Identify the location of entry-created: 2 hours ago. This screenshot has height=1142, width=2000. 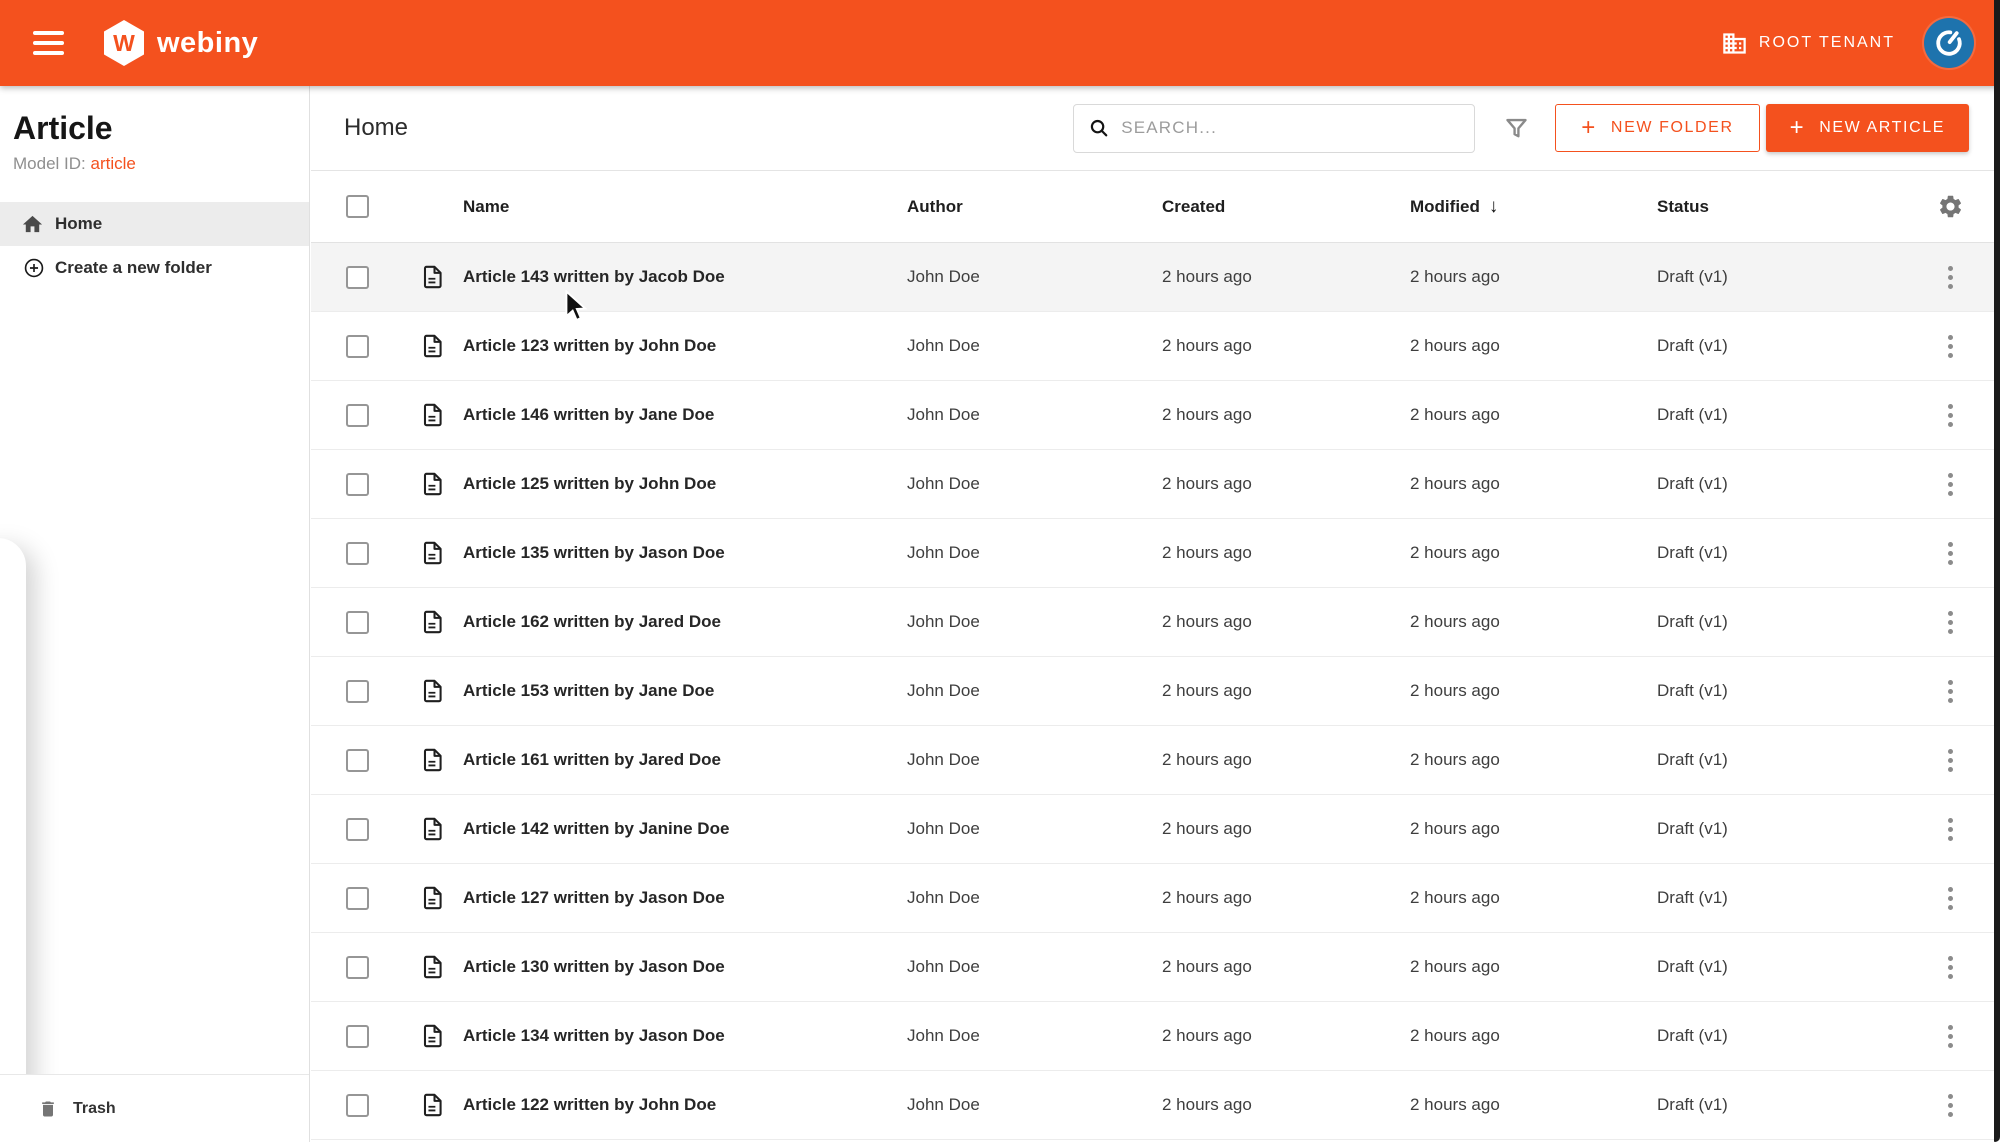
(1207, 966).